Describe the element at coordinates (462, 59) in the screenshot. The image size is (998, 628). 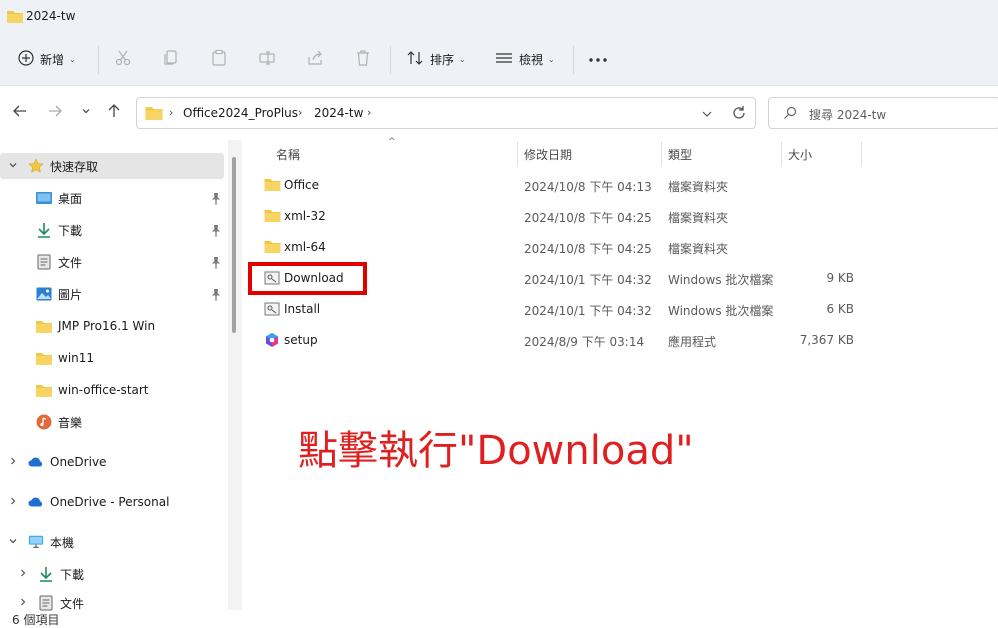
I see `chevron-down-icon: ⌄` at that location.